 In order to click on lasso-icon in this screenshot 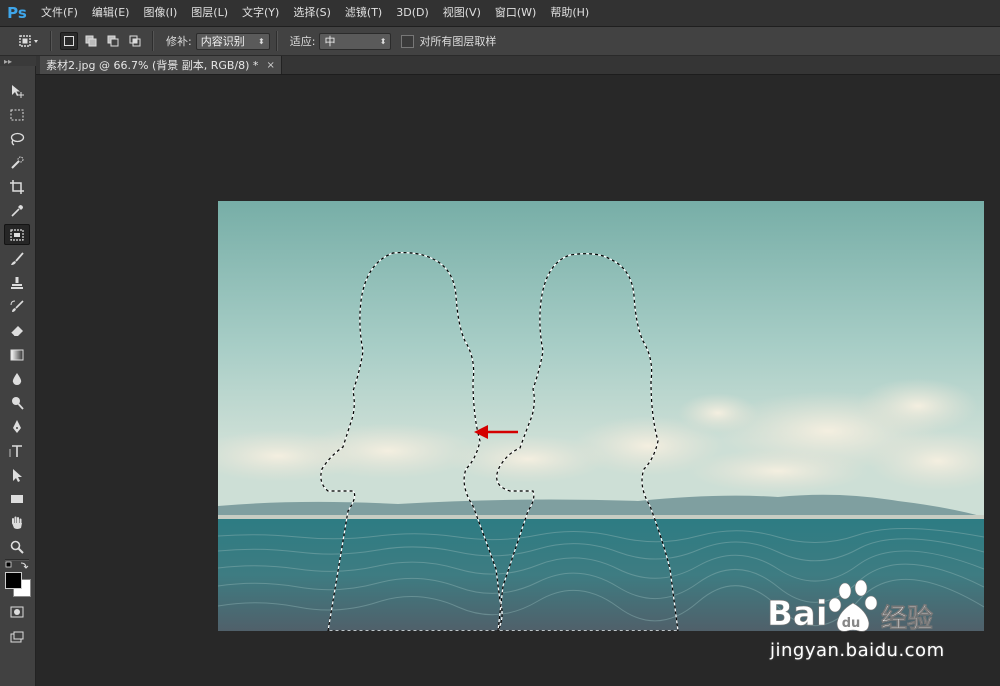, I will do `click(17, 139)`.